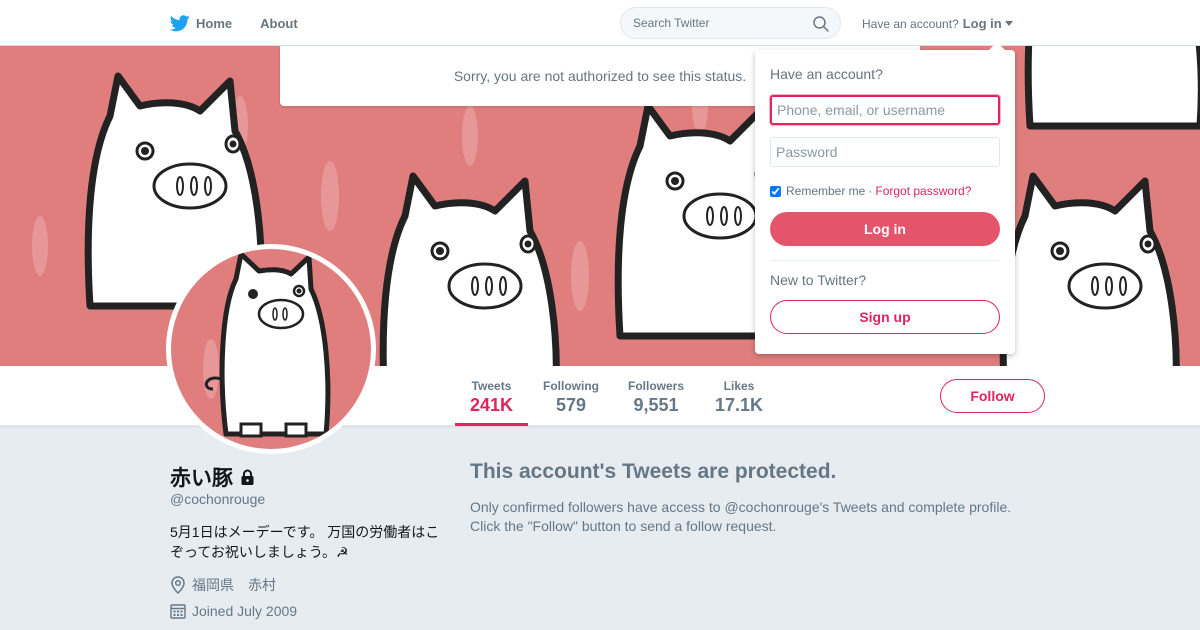  What do you see at coordinates (600, 23) in the screenshot?
I see `top-navigation-bar: Home About Have an account? Log in` at bounding box center [600, 23].